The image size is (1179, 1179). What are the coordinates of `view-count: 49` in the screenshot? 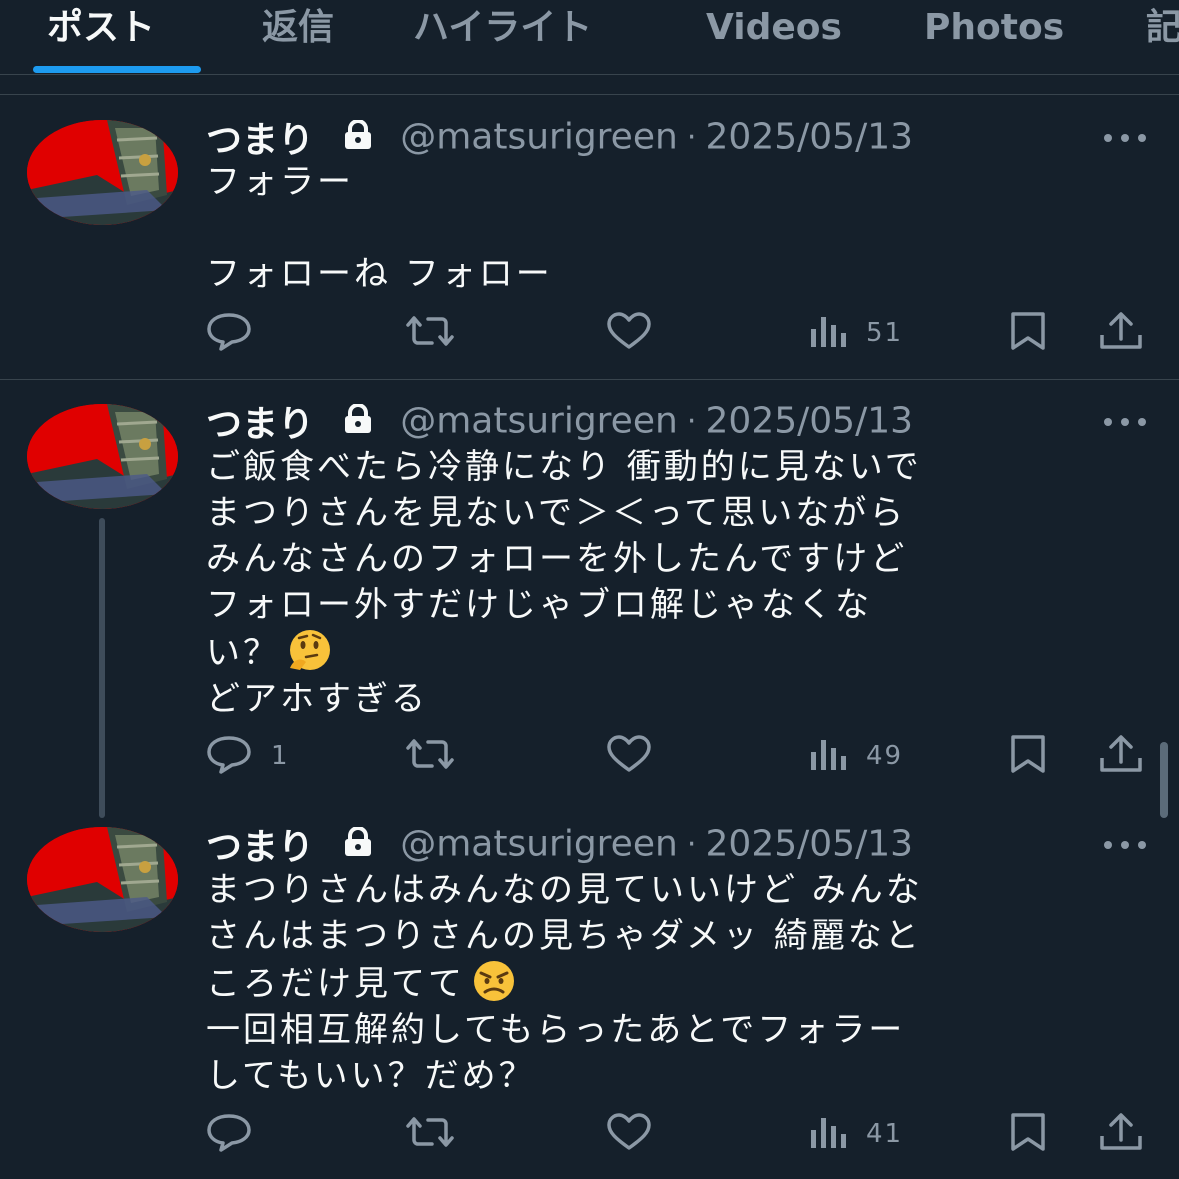 It's located at (885, 756).